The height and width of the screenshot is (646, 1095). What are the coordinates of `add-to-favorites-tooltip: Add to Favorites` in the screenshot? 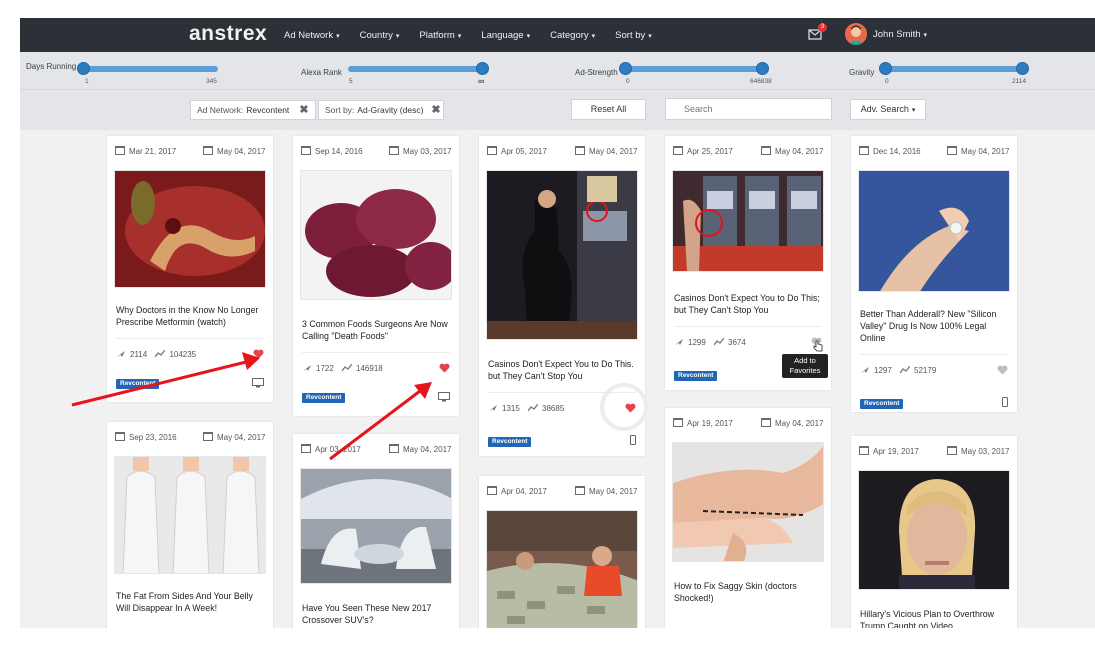 It's located at (805, 366).